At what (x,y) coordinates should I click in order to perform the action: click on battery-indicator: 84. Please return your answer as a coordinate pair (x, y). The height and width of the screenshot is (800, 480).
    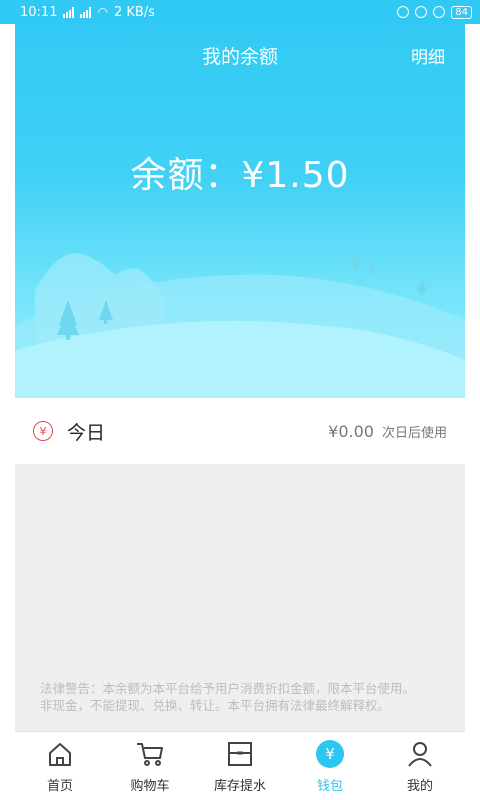
    Looking at the image, I should click on (461, 12).